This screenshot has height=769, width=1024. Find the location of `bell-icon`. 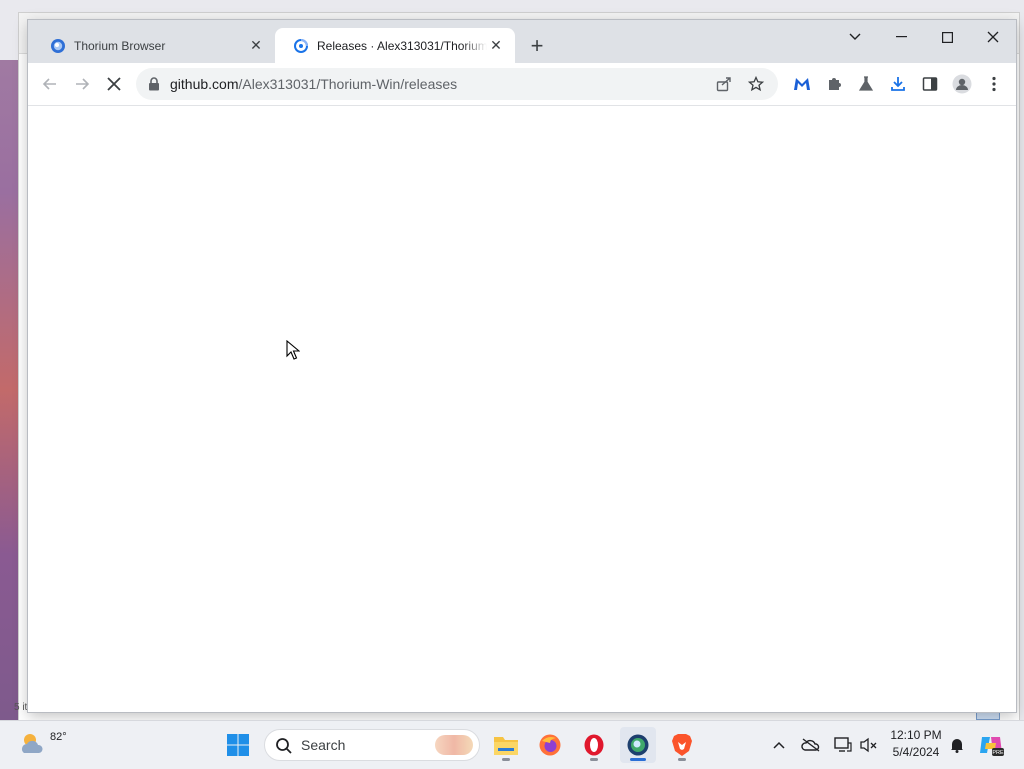

bell-icon is located at coordinates (957, 746).